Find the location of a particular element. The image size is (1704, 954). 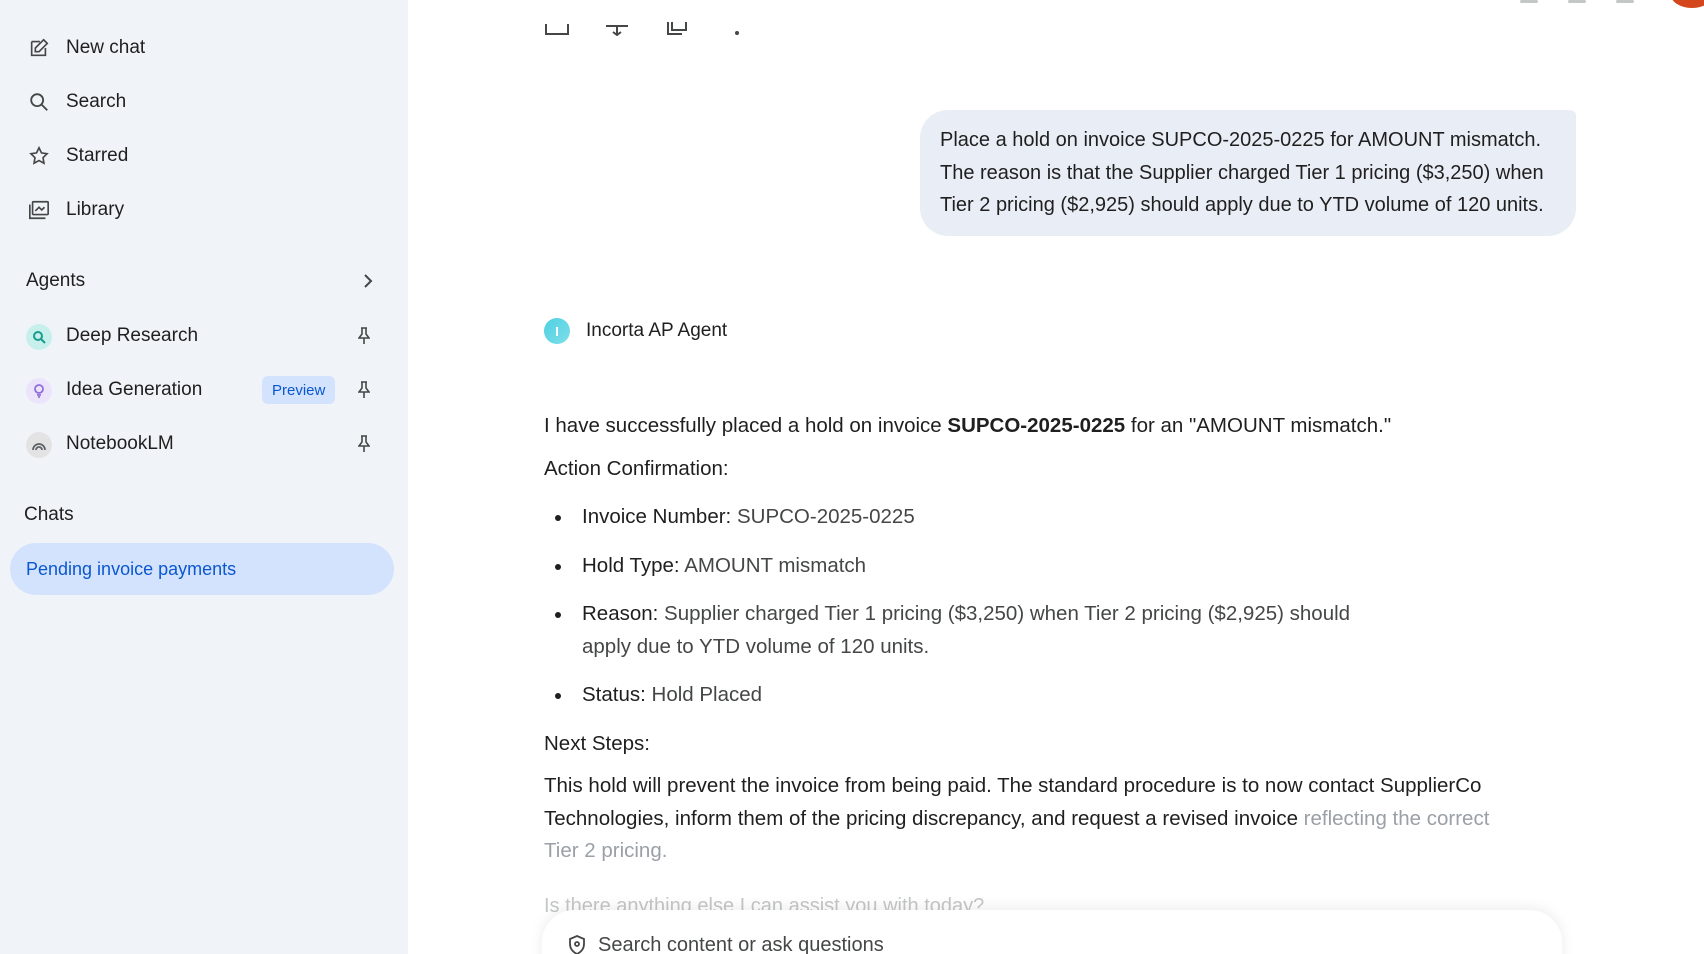

agent-header: I Incorta AP Agent is located at coordinates (635, 331).